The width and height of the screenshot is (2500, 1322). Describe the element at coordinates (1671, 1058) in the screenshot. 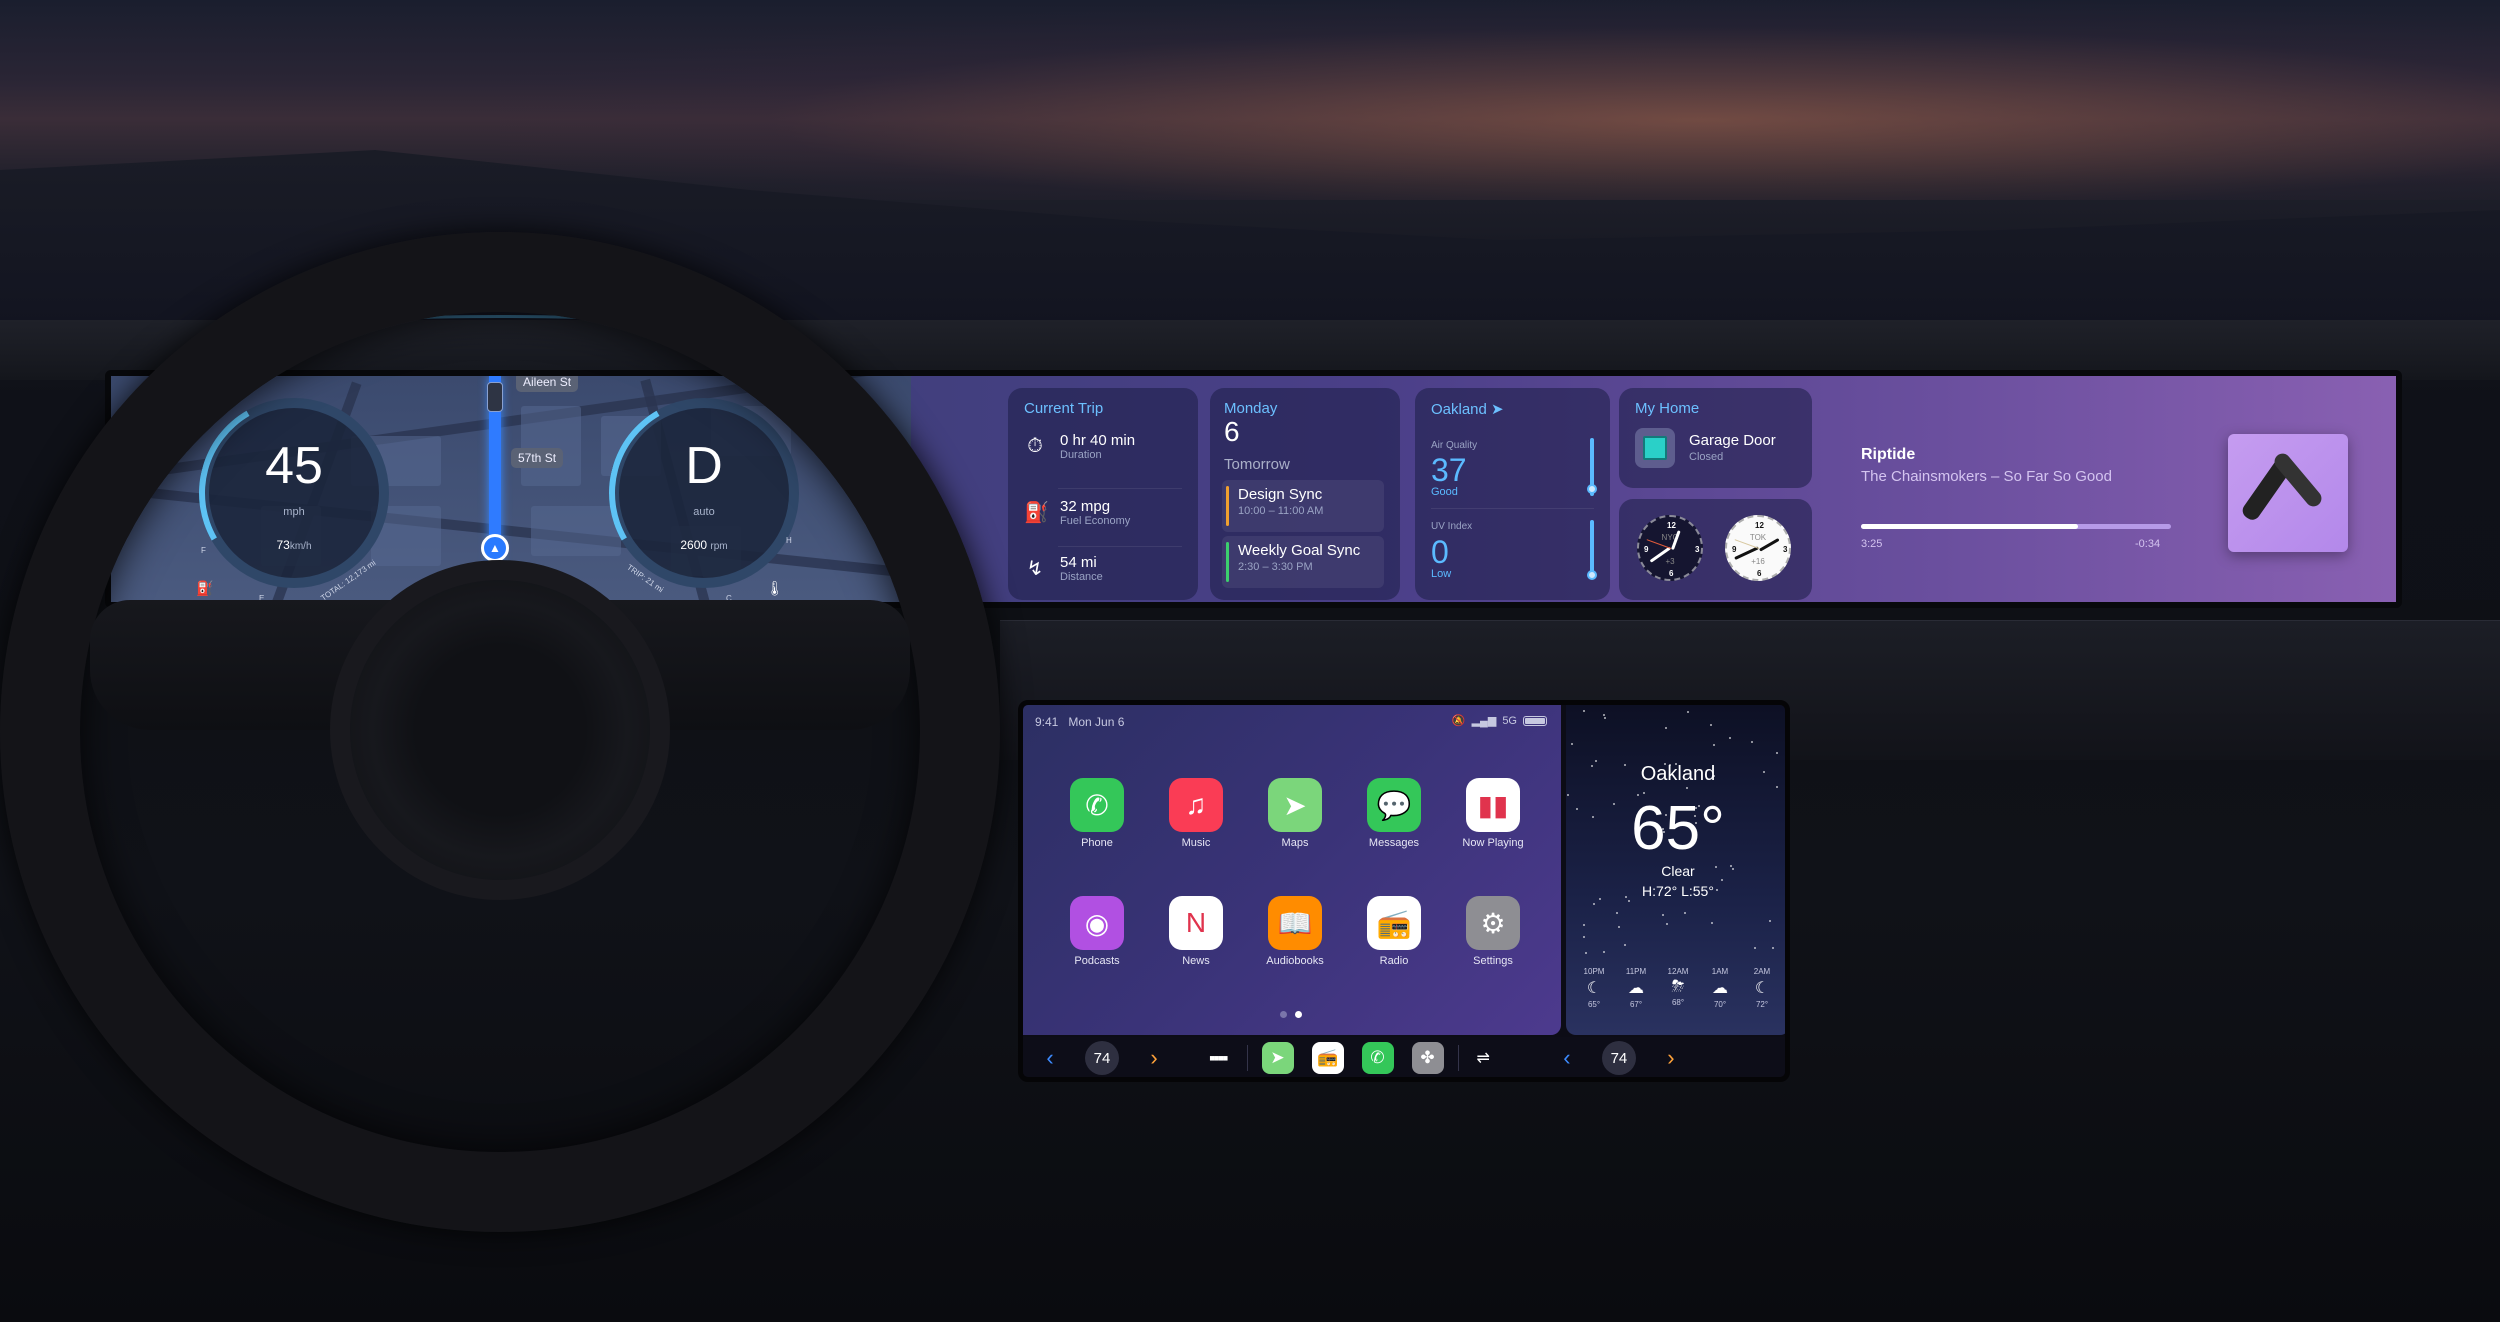

I see `temp-up-right-button: ›` at that location.